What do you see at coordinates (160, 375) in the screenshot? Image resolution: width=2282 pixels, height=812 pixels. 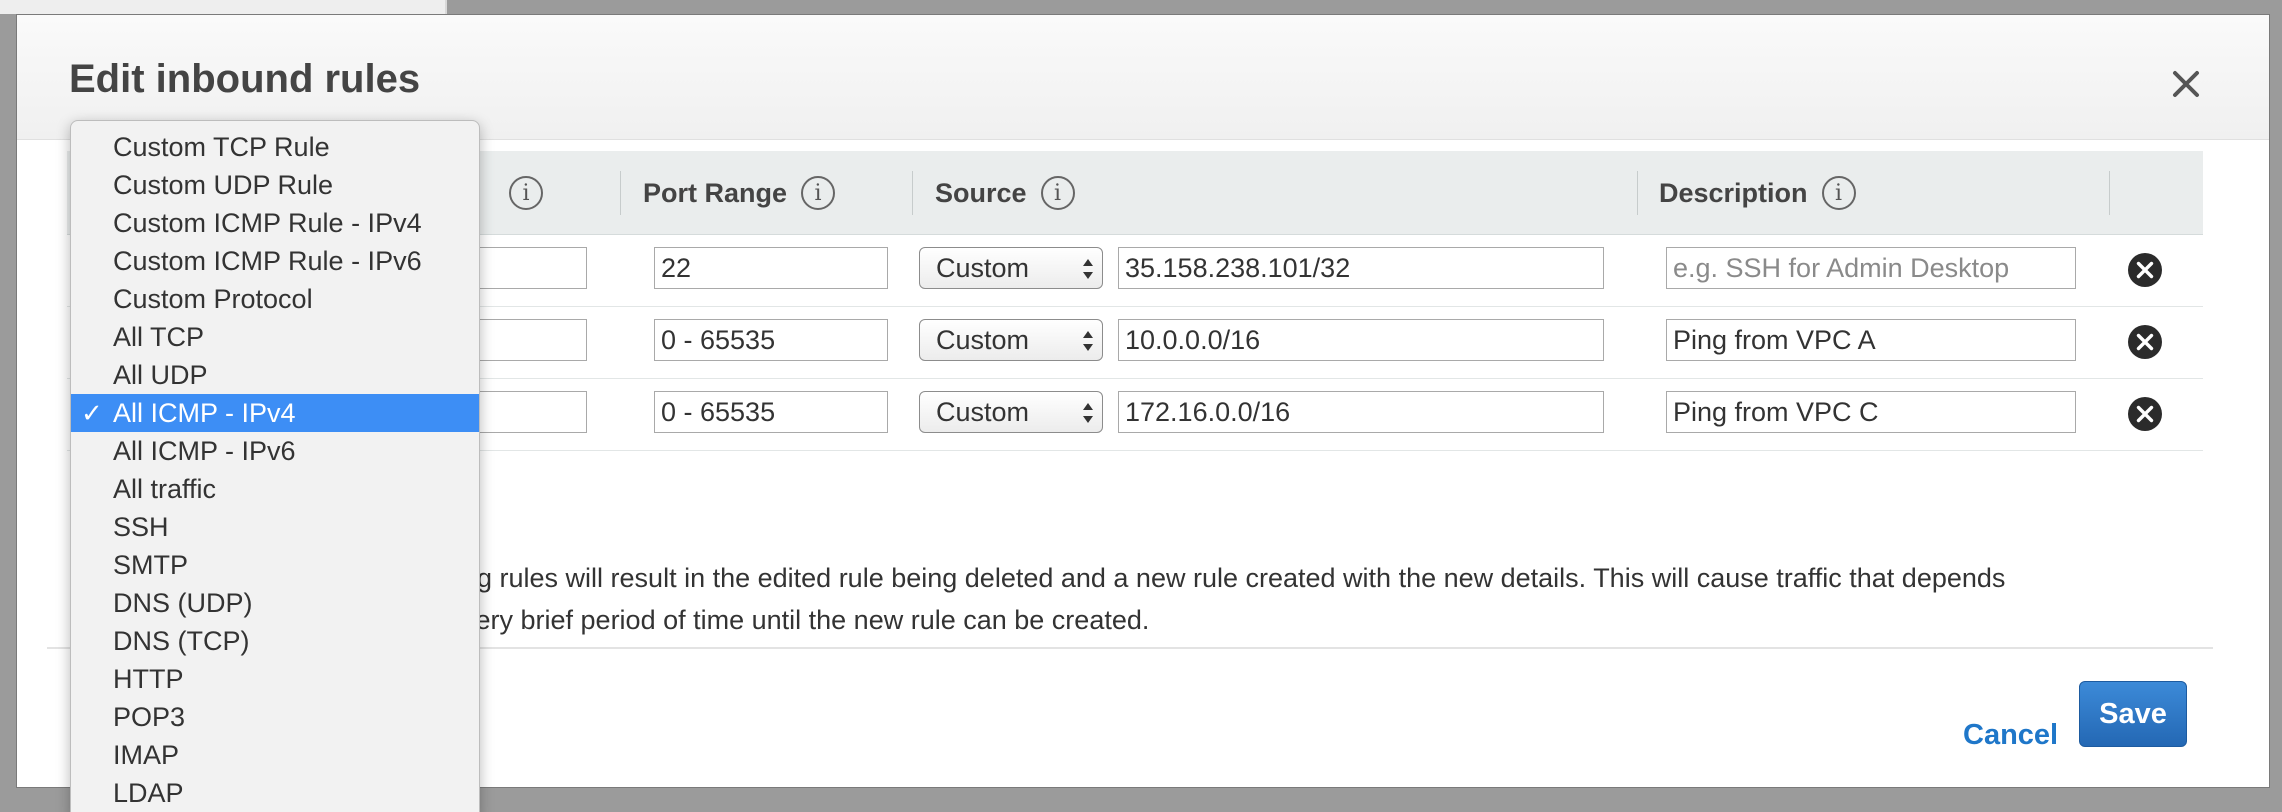 I see `dropdown-option-label: All UDP` at bounding box center [160, 375].